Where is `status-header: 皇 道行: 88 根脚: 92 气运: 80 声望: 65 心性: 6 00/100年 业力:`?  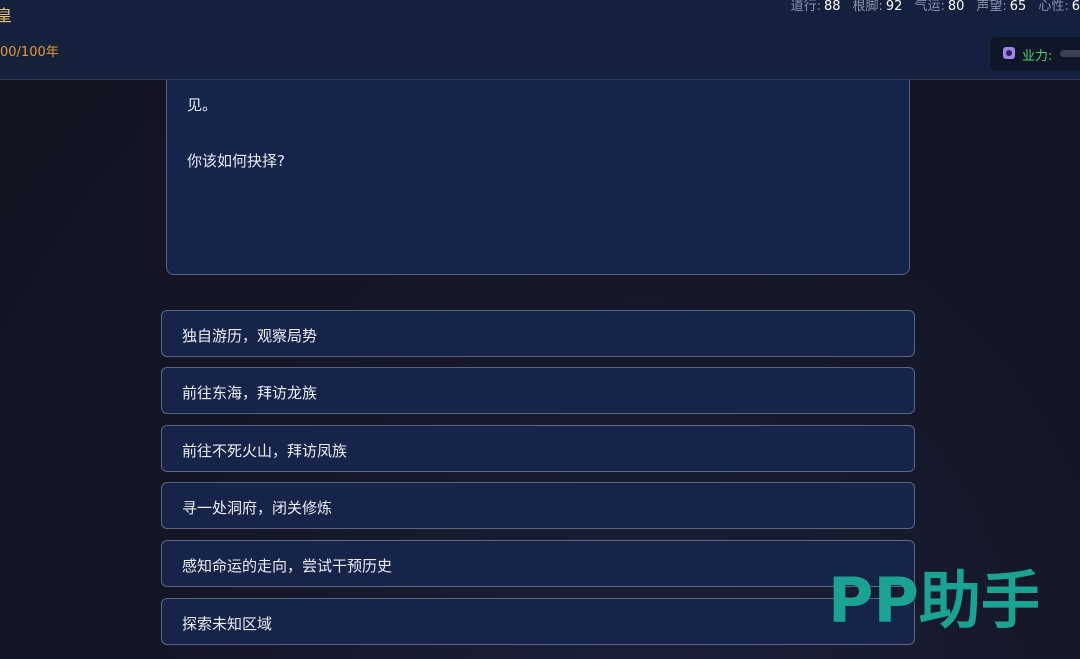
status-header: 皇 道行: 88 根脚: 92 气运: 80 声望: 65 心性: 6 00/100年 业力: is located at coordinates (540, 40).